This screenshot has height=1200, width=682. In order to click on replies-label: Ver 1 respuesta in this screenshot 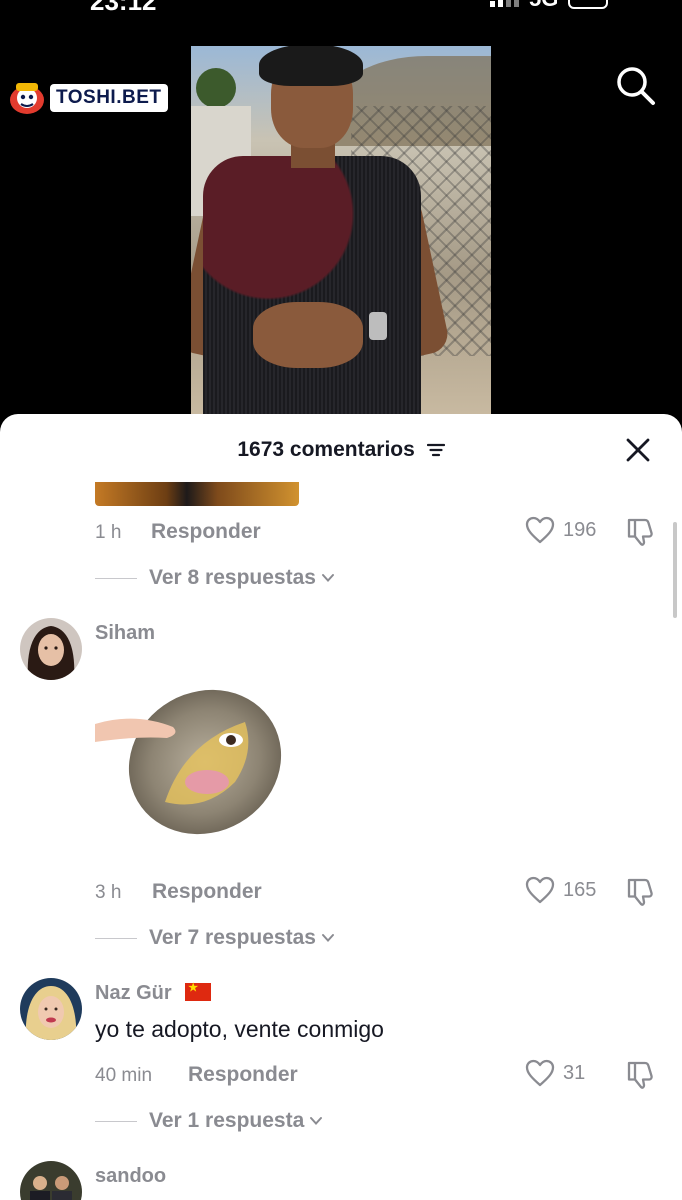, I will do `click(227, 1120)`.